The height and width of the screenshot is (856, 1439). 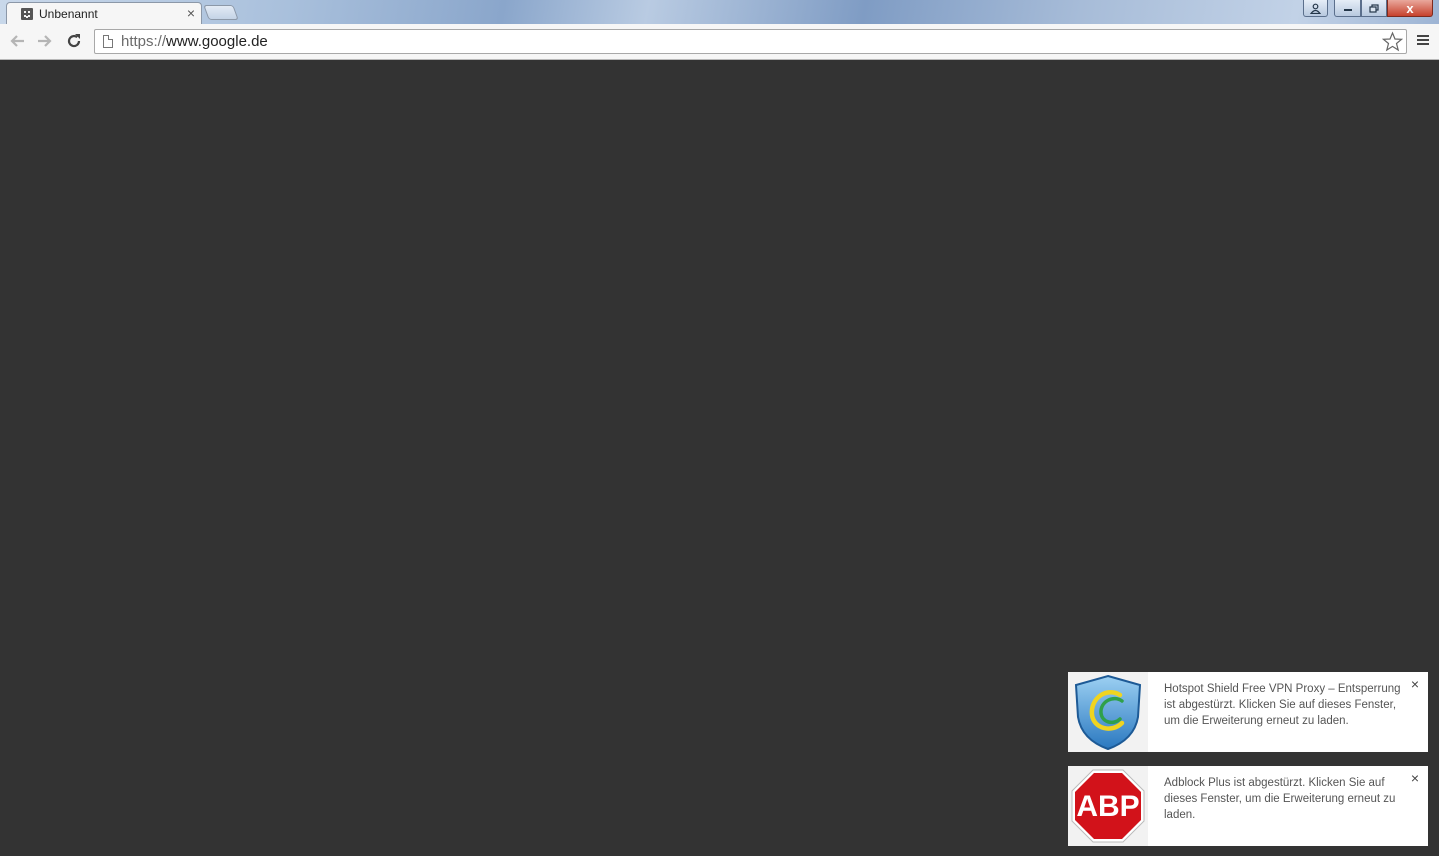 I want to click on tab-title: Unbenannt, so click(x=68, y=14).